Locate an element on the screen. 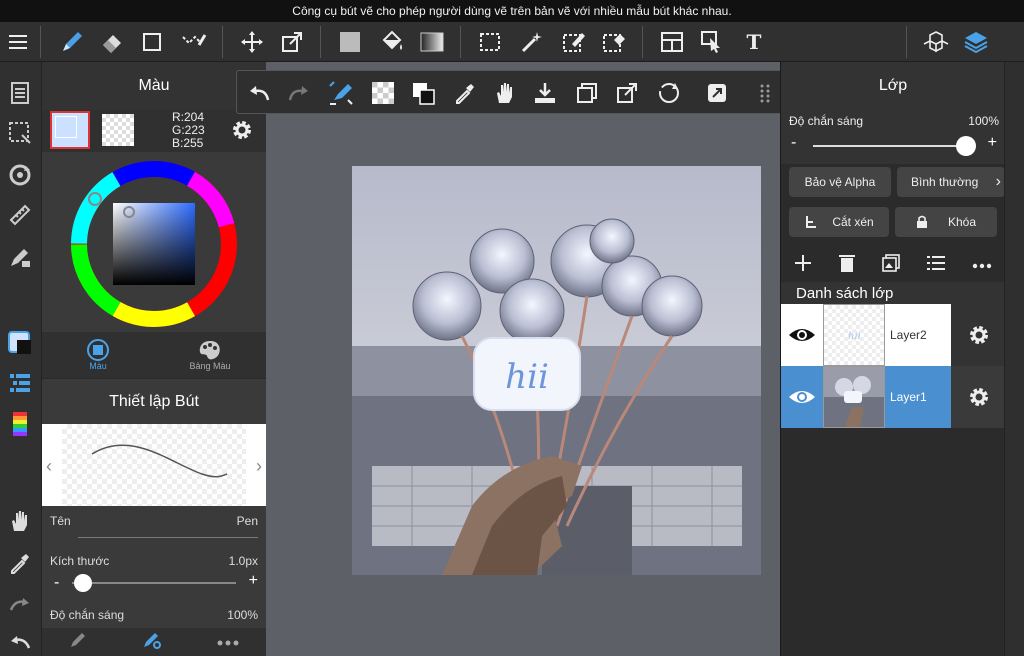 The width and height of the screenshot is (1024, 656). layer-opacity-slider is located at coordinates (890, 146).